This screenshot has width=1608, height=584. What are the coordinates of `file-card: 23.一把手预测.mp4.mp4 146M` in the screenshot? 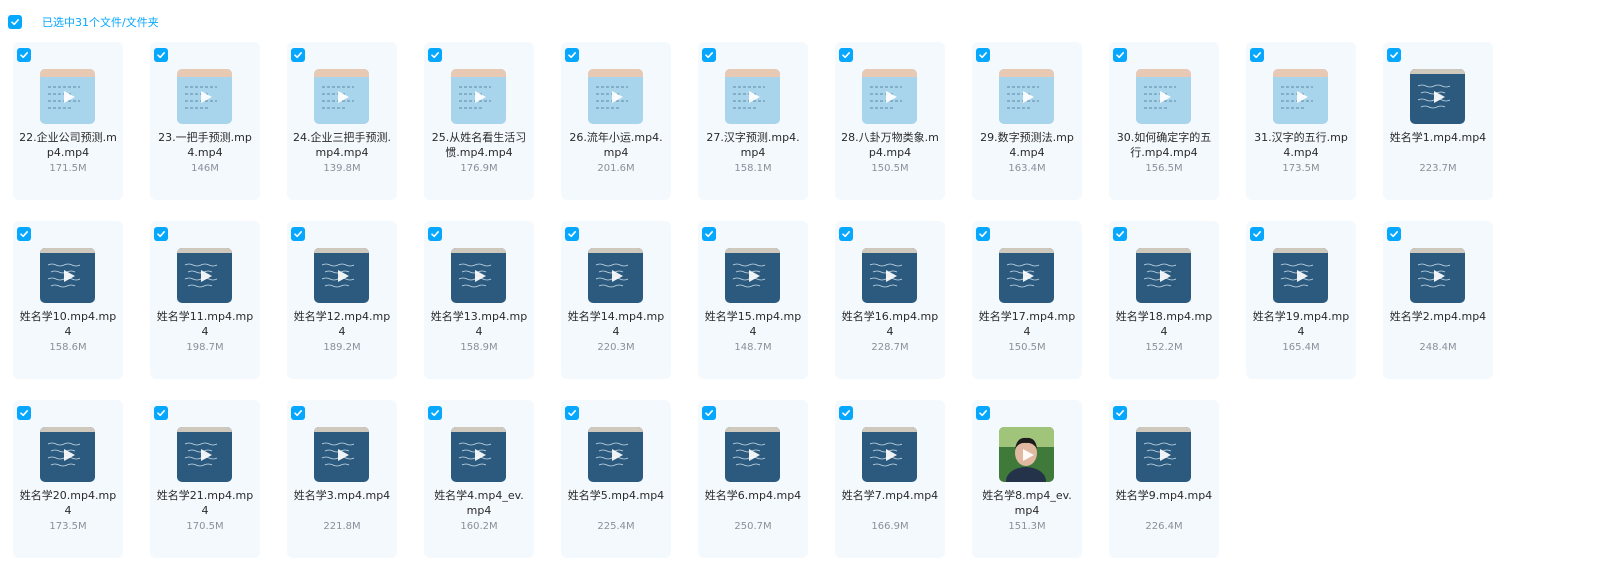 It's located at (205, 121).